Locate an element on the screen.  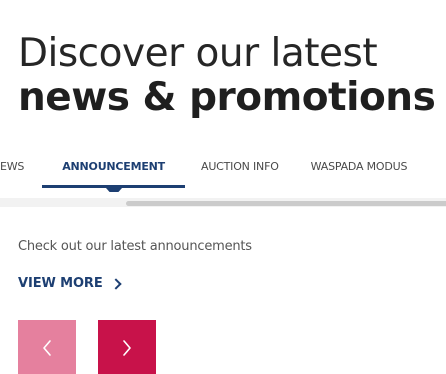
chevron-left-icon is located at coordinates (47, 348).